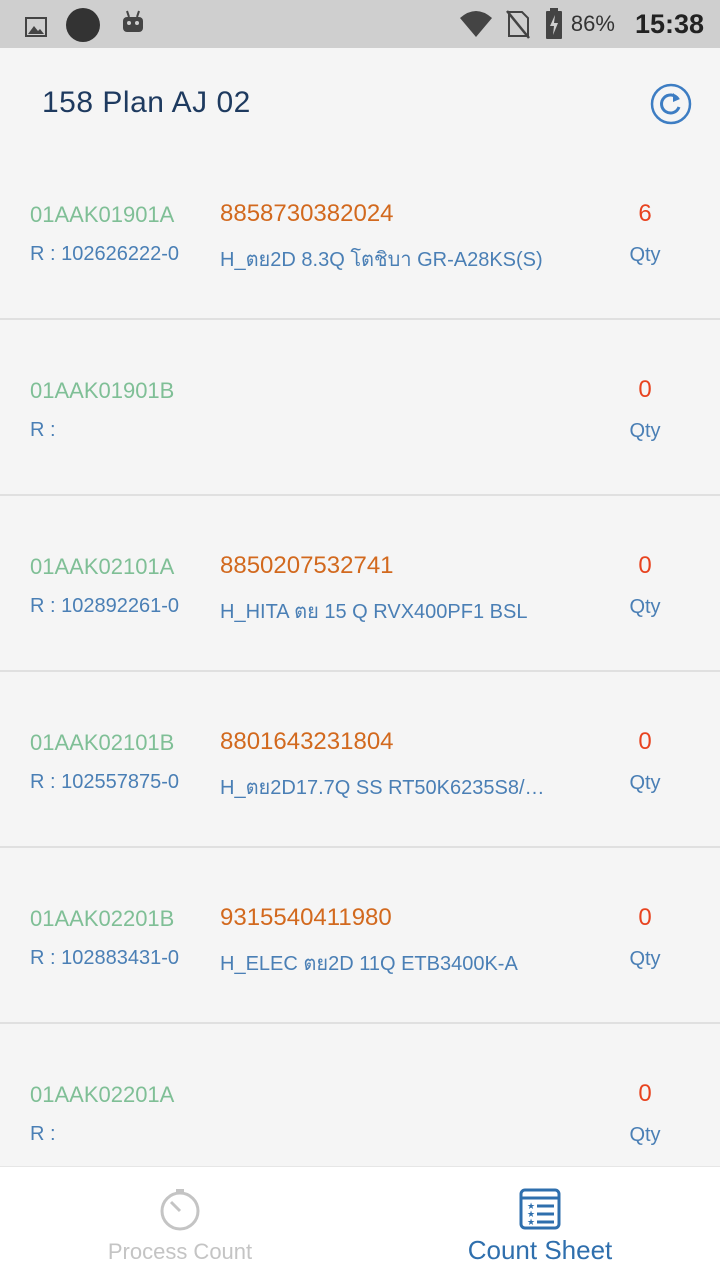 Image resolution: width=720 pixels, height=1280 pixels. What do you see at coordinates (553, 23) in the screenshot?
I see `battery-charging-icon` at bounding box center [553, 23].